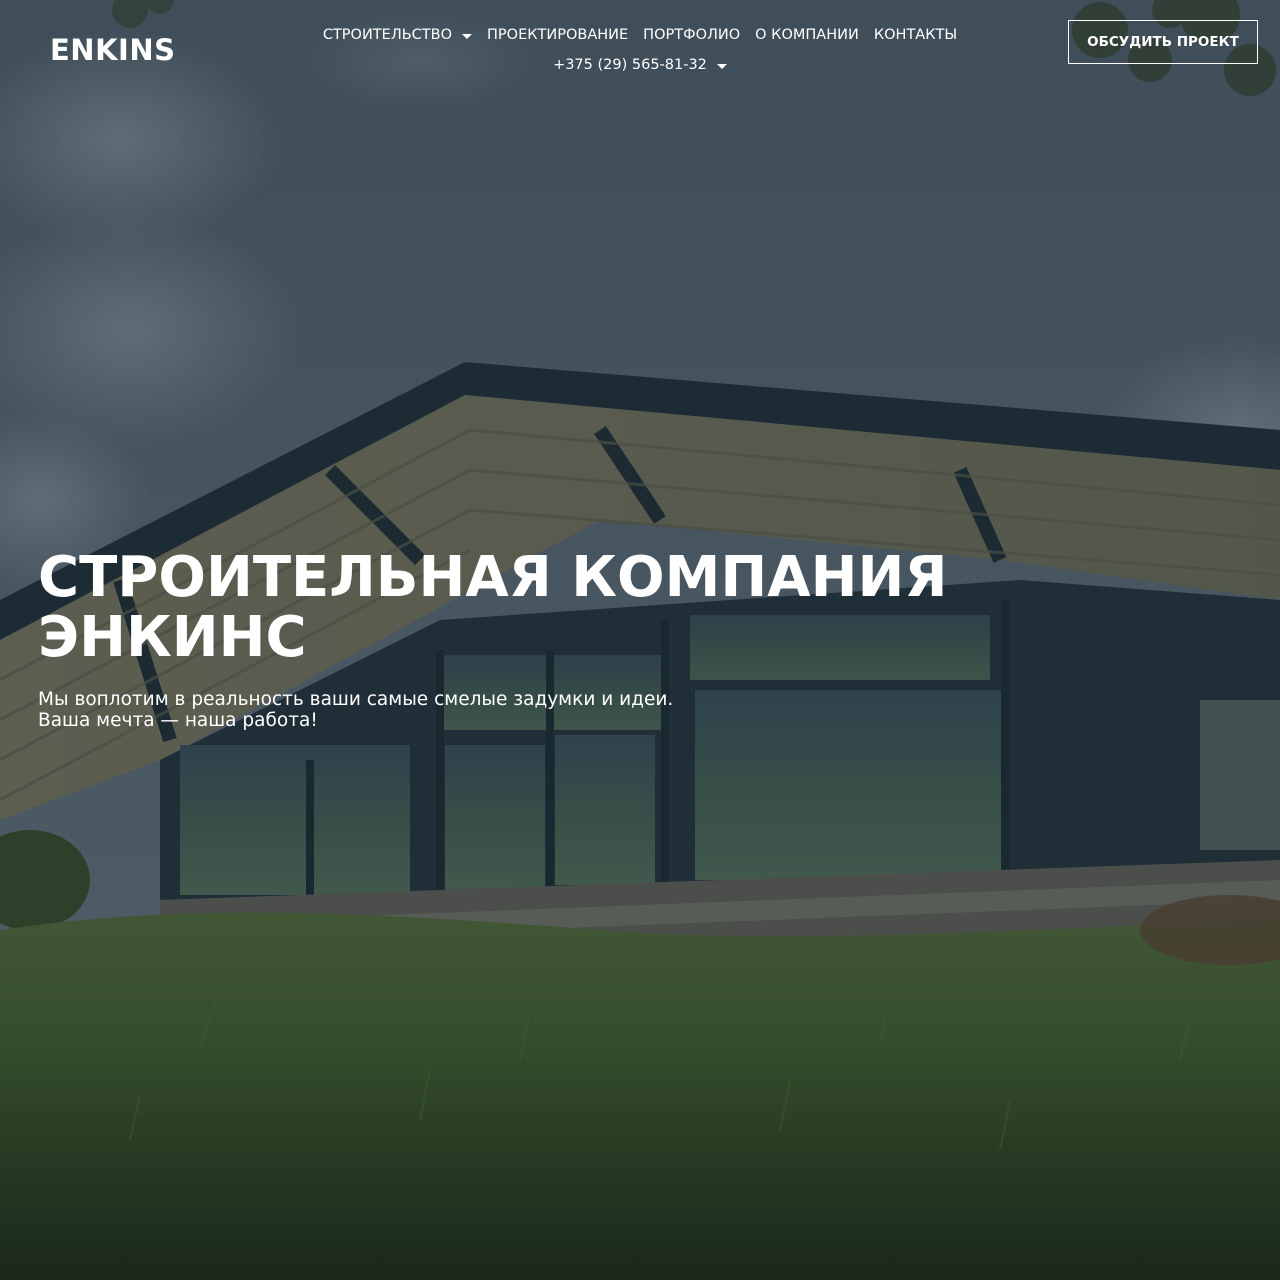 This screenshot has height=1280, width=1280. I want to click on nav-item-label: ПОРТФОЛИО, so click(692, 35).